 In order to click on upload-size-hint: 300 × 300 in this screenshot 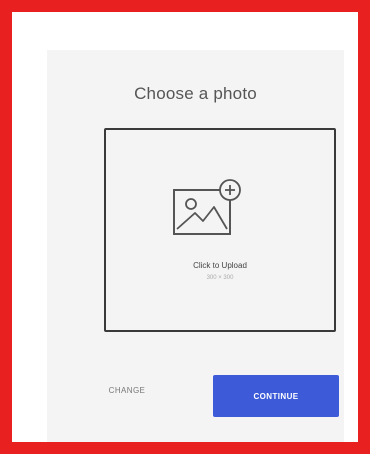, I will do `click(220, 278)`.